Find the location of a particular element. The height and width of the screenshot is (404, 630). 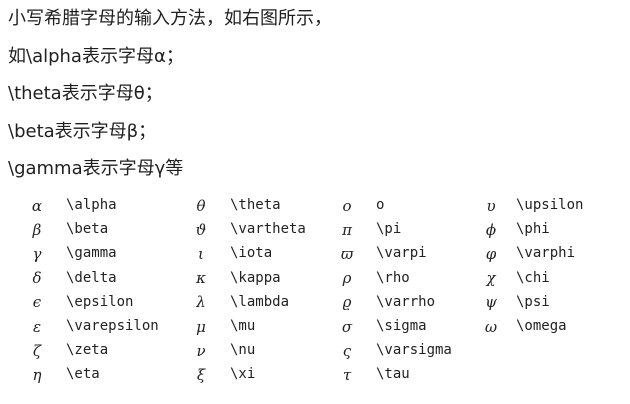

latex-command-cell: \eta is located at coordinates (83, 374).